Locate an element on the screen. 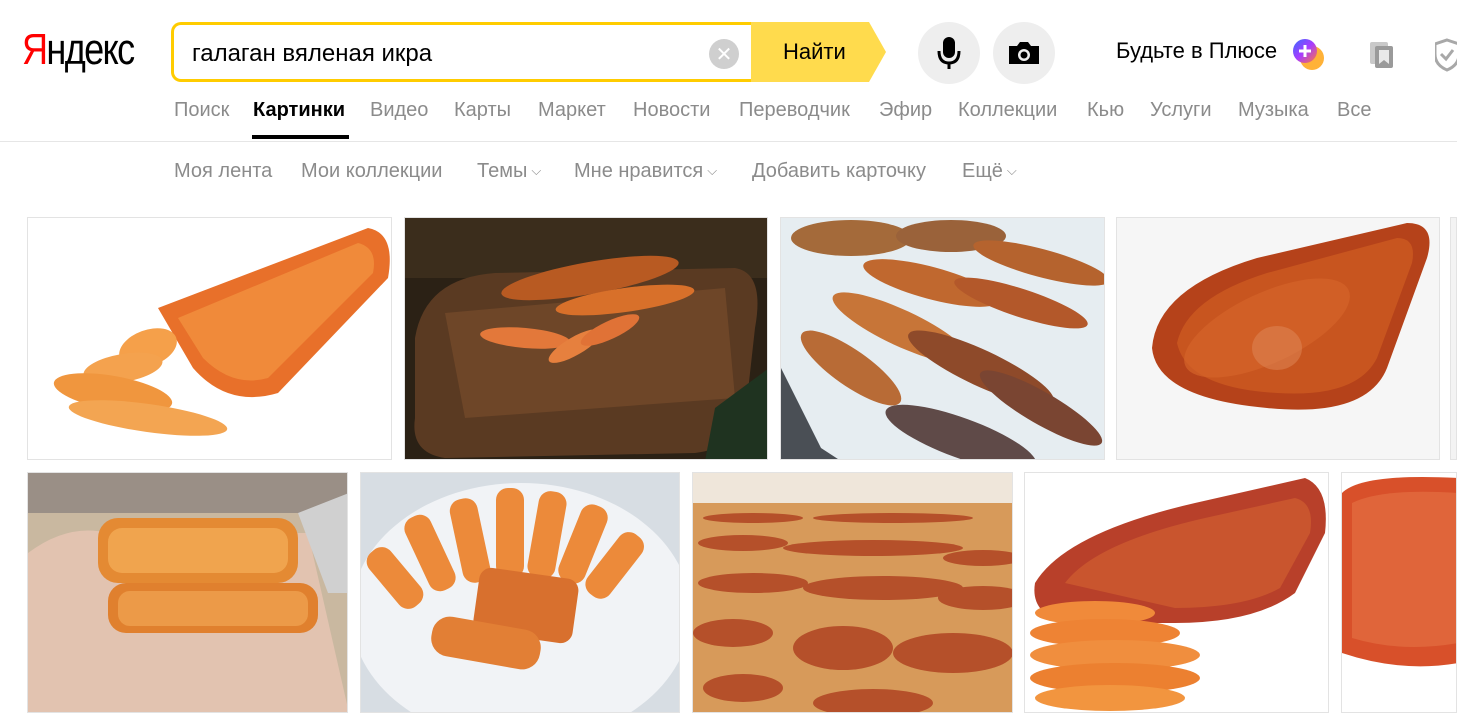 The width and height of the screenshot is (1457, 713). plus-badge-icon is located at coordinates (1308, 54).